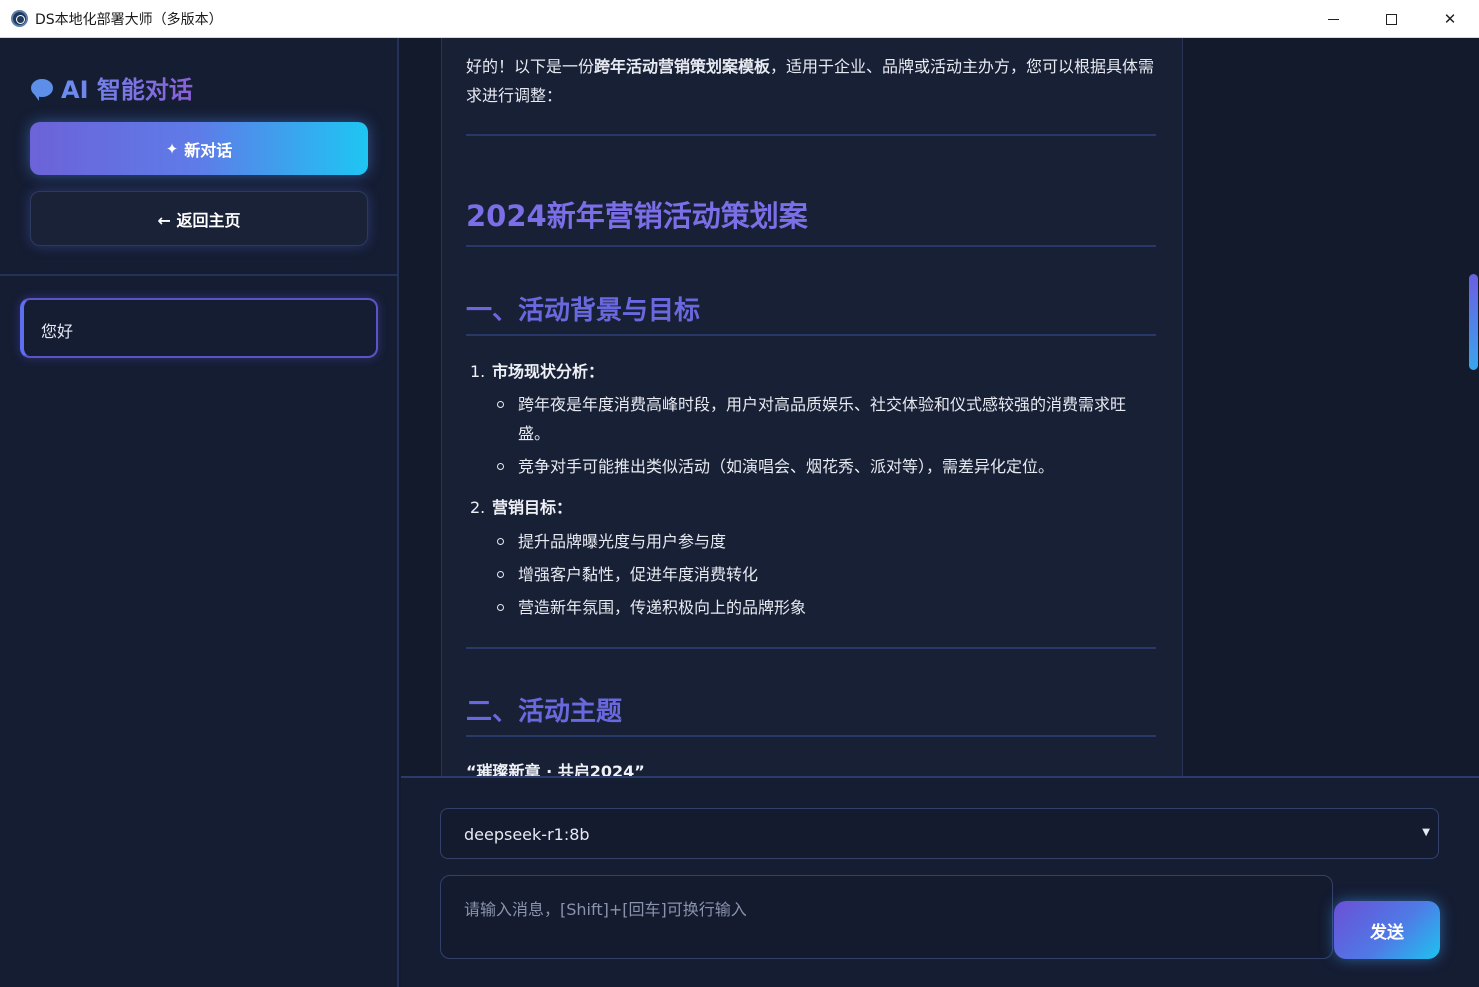 This screenshot has width=1479, height=987. I want to click on close-icon: ✕, so click(1450, 19).